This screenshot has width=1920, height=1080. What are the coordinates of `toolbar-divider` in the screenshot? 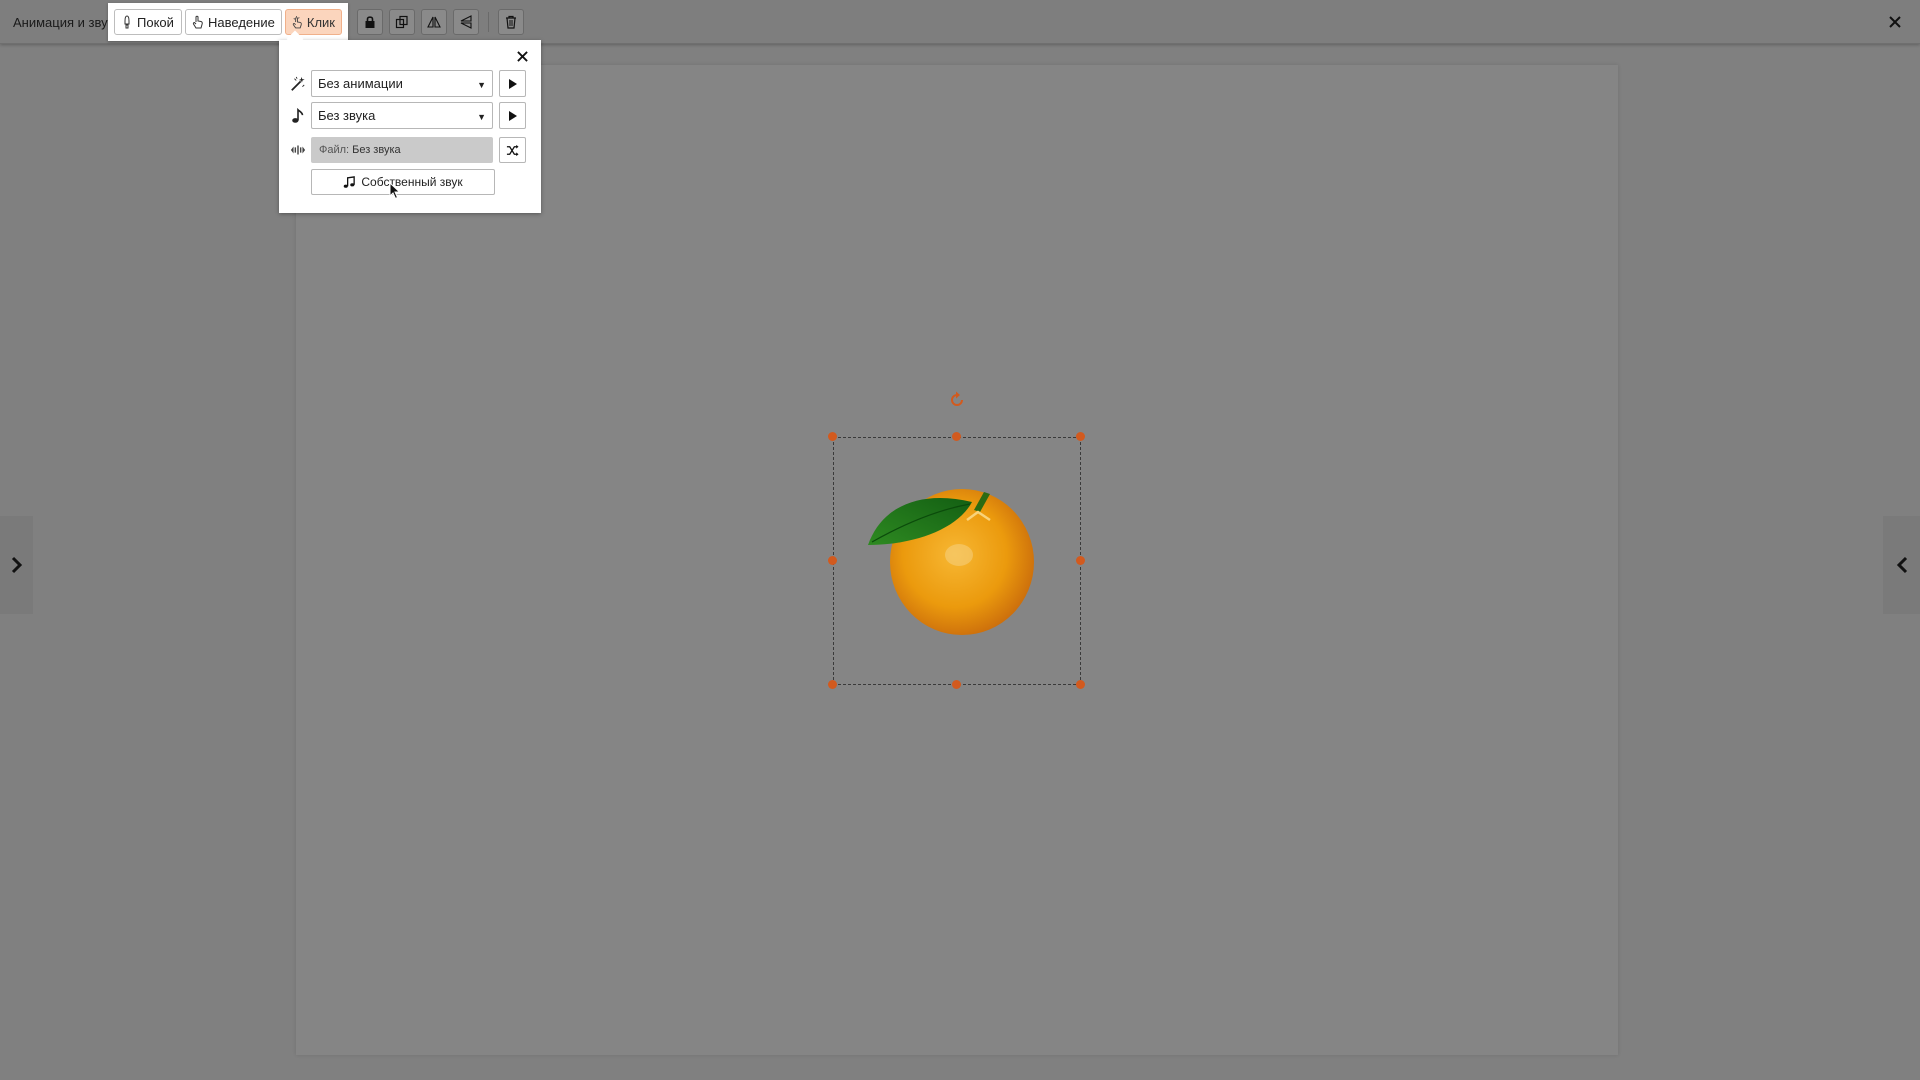 It's located at (488, 22).